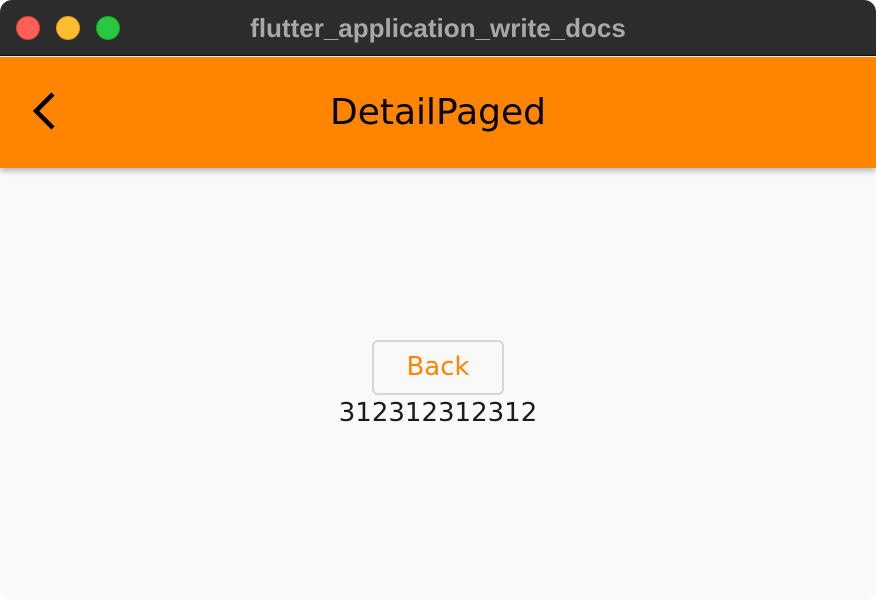 The height and width of the screenshot is (600, 876). I want to click on window-titlebar: flutter_application_write_docs, so click(438, 28).